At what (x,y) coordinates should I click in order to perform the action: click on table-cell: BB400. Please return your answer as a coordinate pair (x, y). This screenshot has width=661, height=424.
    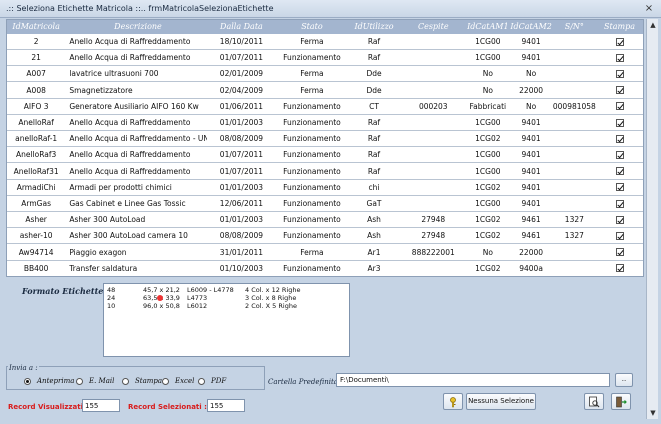
    Looking at the image, I should click on (36, 268).